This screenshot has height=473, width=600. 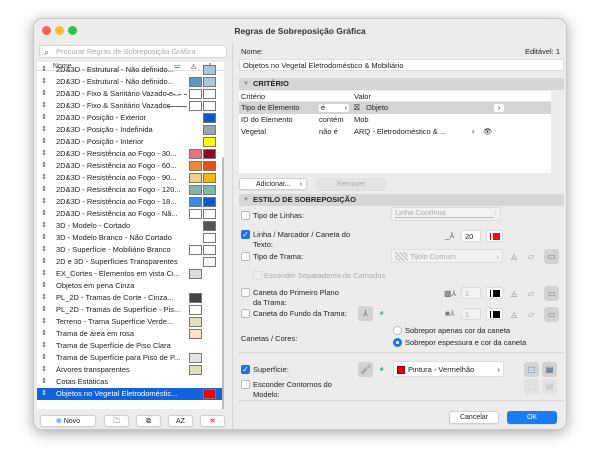 I want to click on import-button: 🗀, so click(x=116, y=421).